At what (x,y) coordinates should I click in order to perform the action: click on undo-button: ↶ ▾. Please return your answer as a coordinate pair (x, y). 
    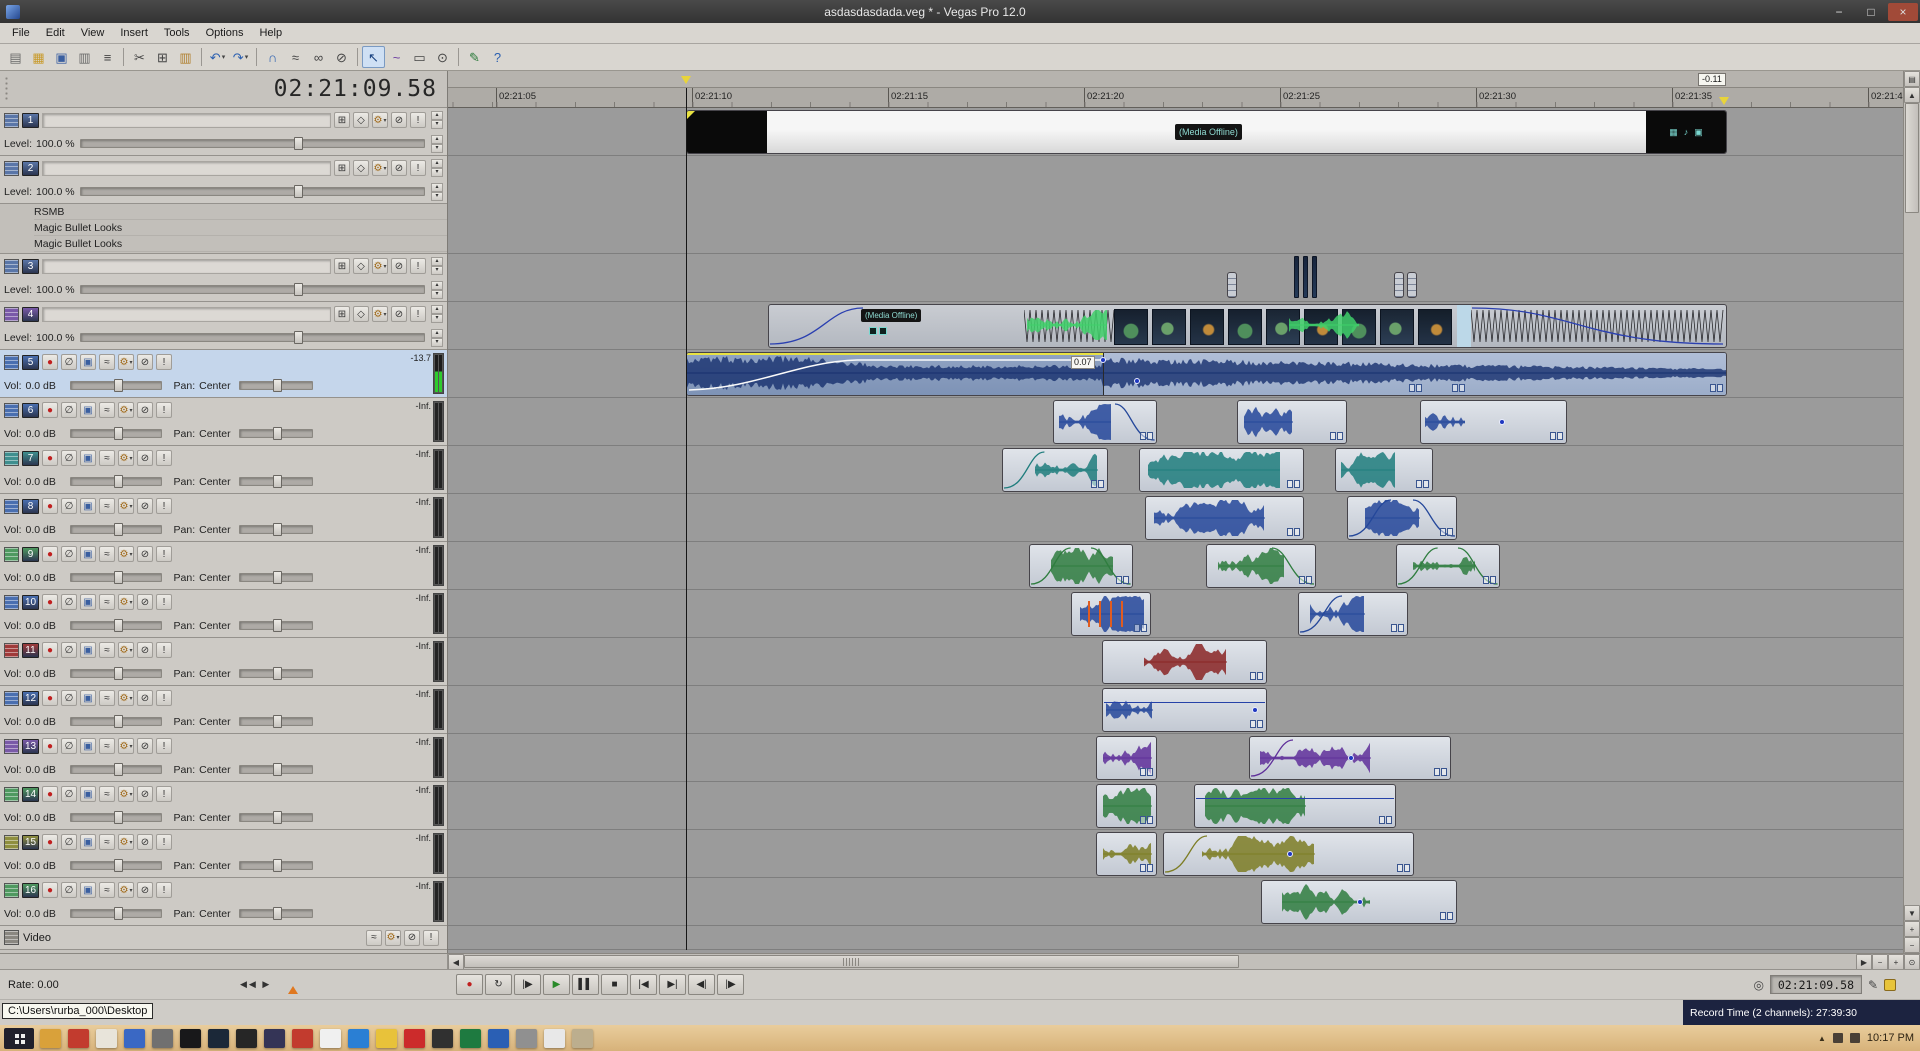
    Looking at the image, I should click on (217, 57).